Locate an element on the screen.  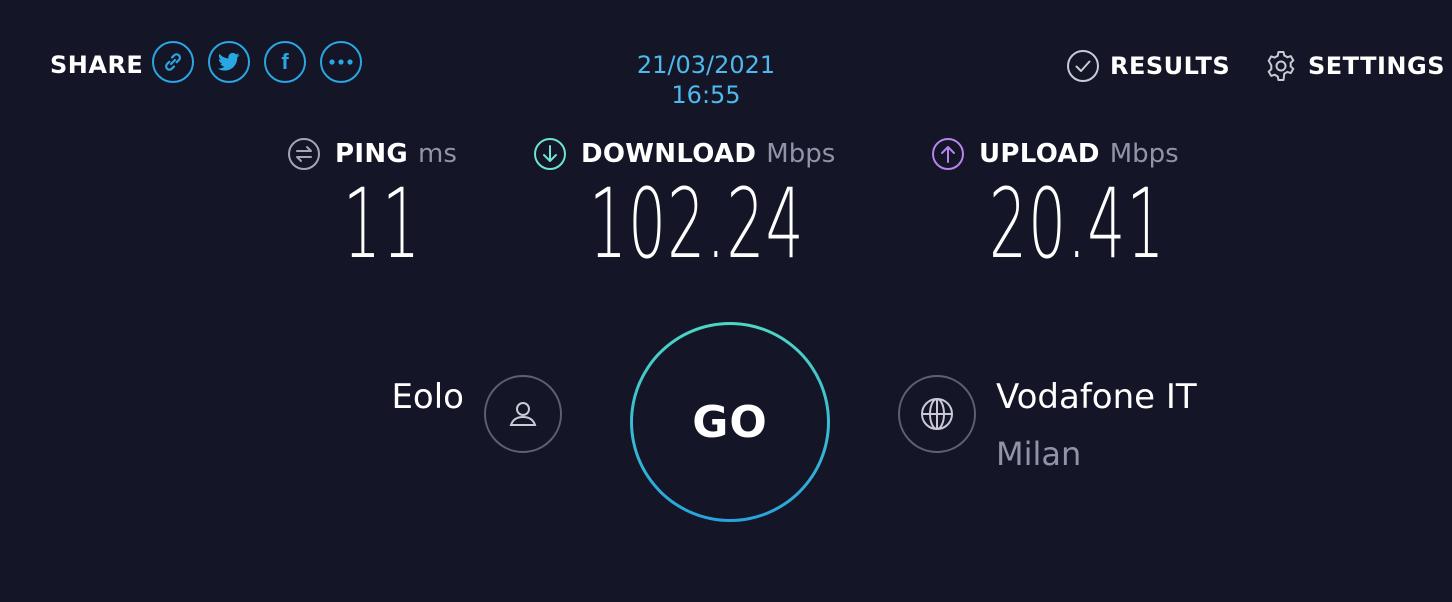
upload-unit: Mbps is located at coordinates (1144, 154).